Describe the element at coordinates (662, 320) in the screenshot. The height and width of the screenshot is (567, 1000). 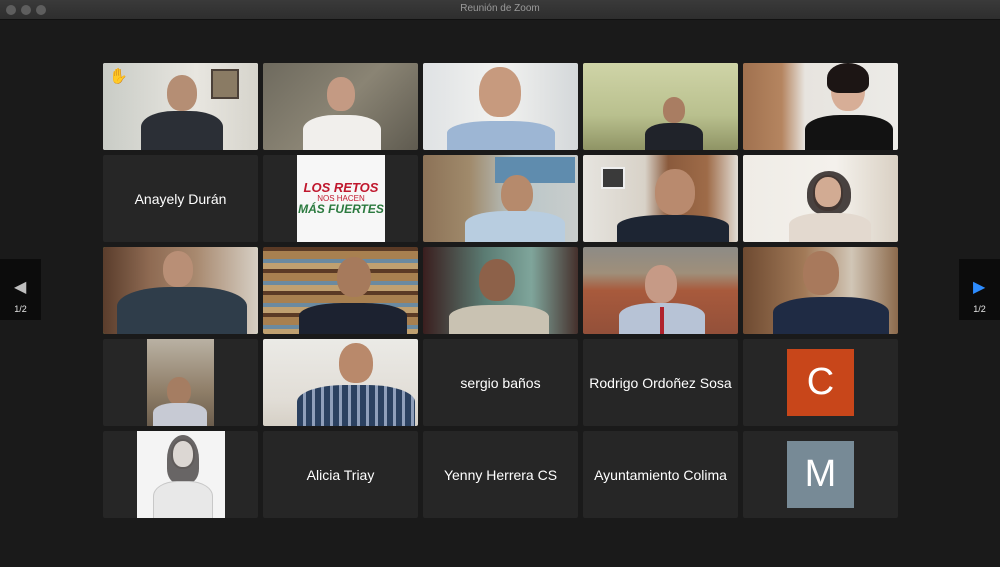
I see `tie` at that location.